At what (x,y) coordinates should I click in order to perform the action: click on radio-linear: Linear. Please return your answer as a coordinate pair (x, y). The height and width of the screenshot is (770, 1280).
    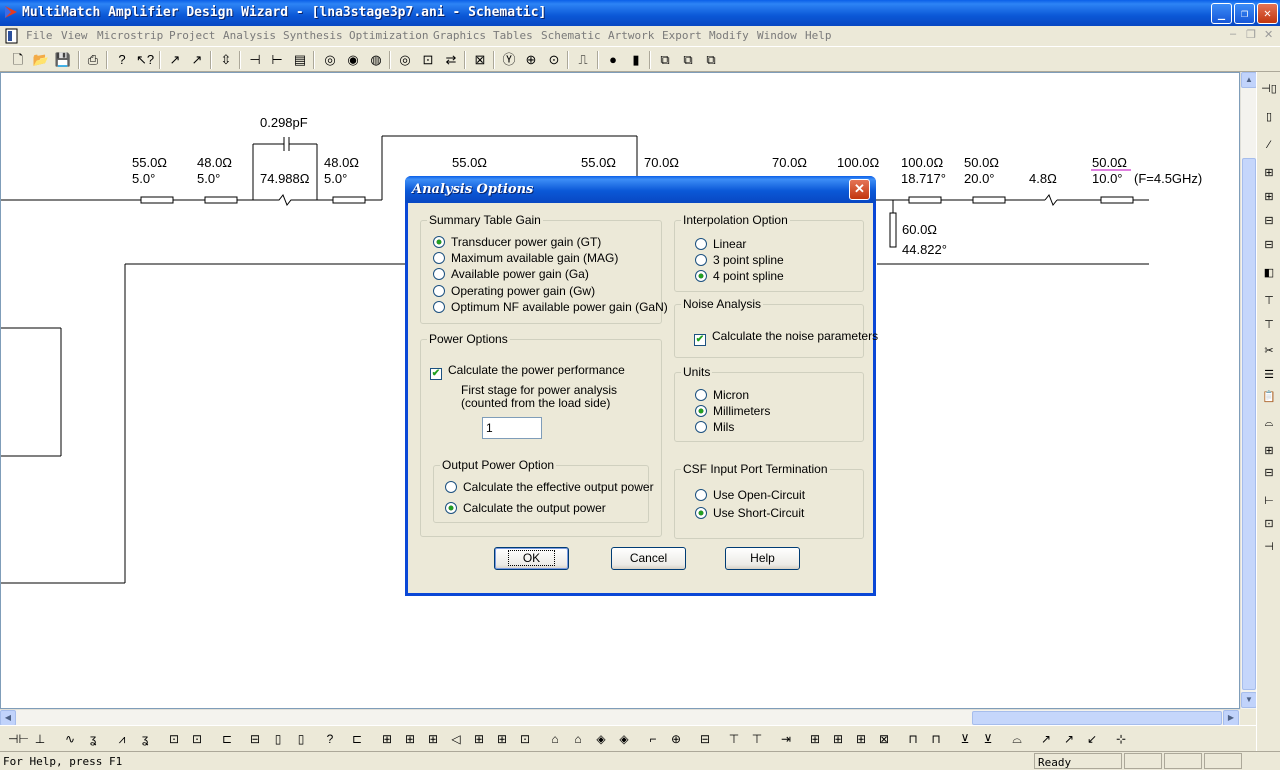
    Looking at the image, I should click on (720, 244).